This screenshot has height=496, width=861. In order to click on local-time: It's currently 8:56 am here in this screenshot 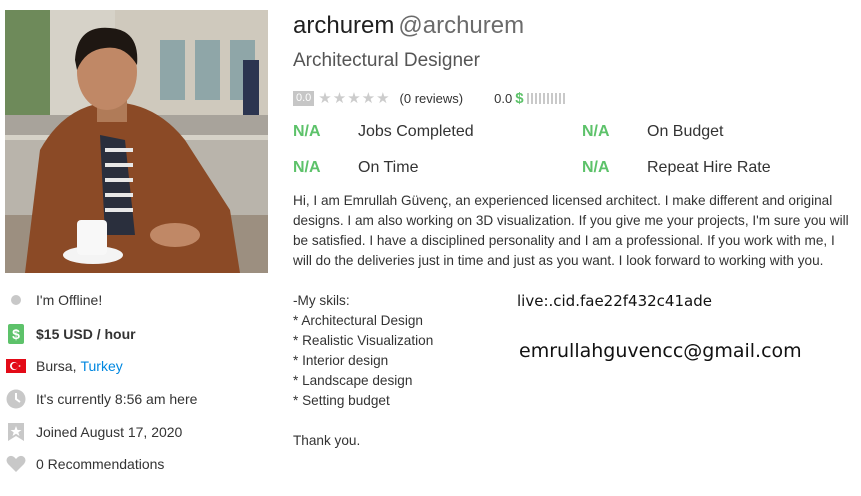, I will do `click(117, 399)`.